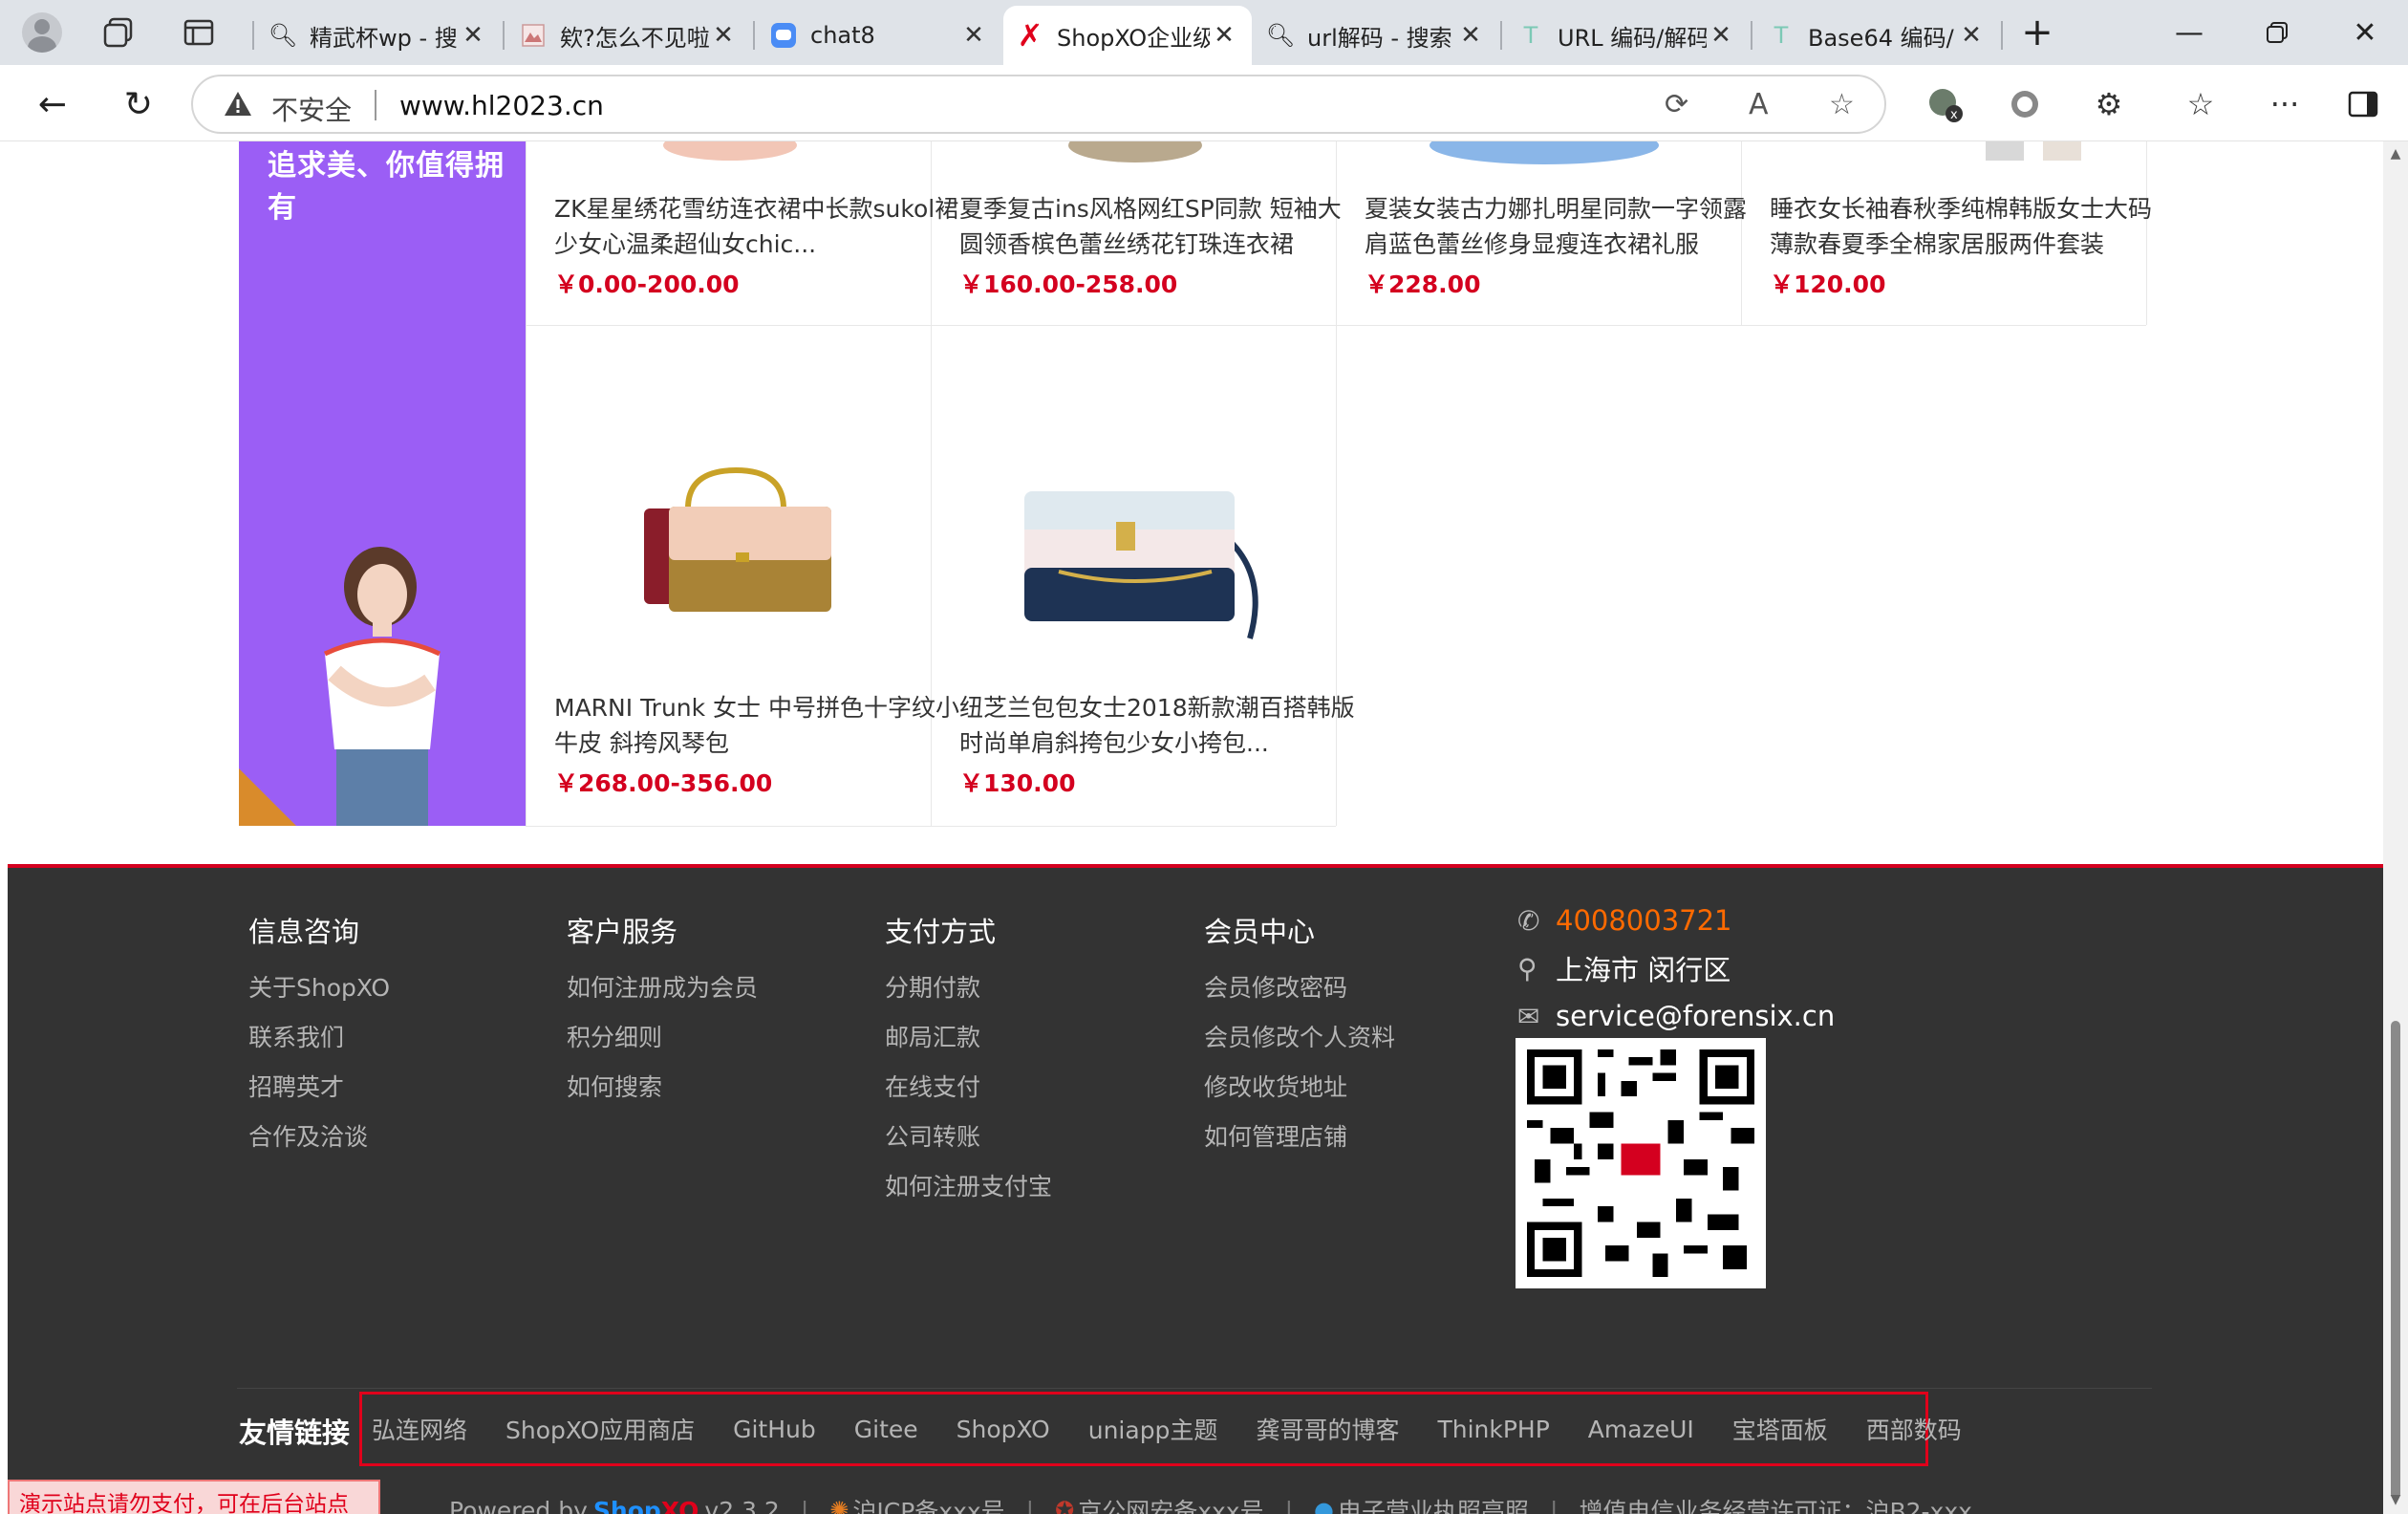  I want to click on scroll-down-icon: ▼, so click(2396, 1499).